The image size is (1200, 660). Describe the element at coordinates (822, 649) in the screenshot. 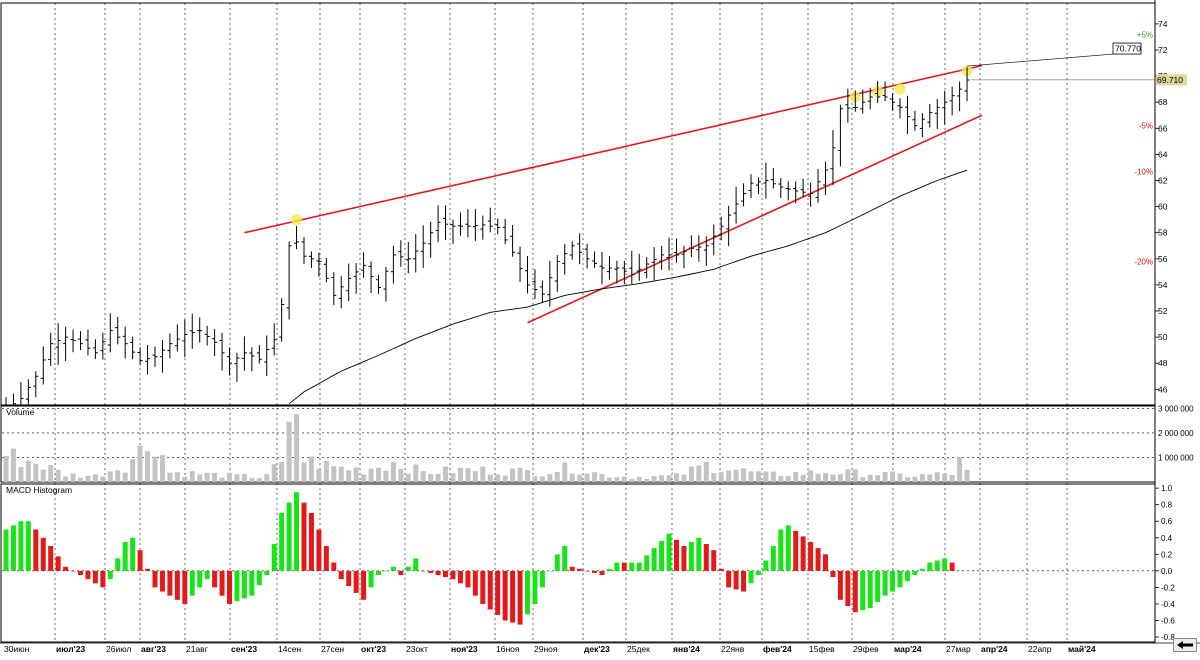

I see `x-tick-label: 15фев` at that location.